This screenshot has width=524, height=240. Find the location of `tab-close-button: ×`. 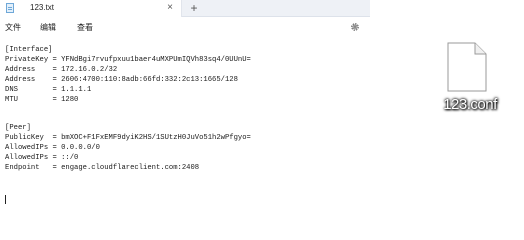

tab-close-button: × is located at coordinates (170, 8).